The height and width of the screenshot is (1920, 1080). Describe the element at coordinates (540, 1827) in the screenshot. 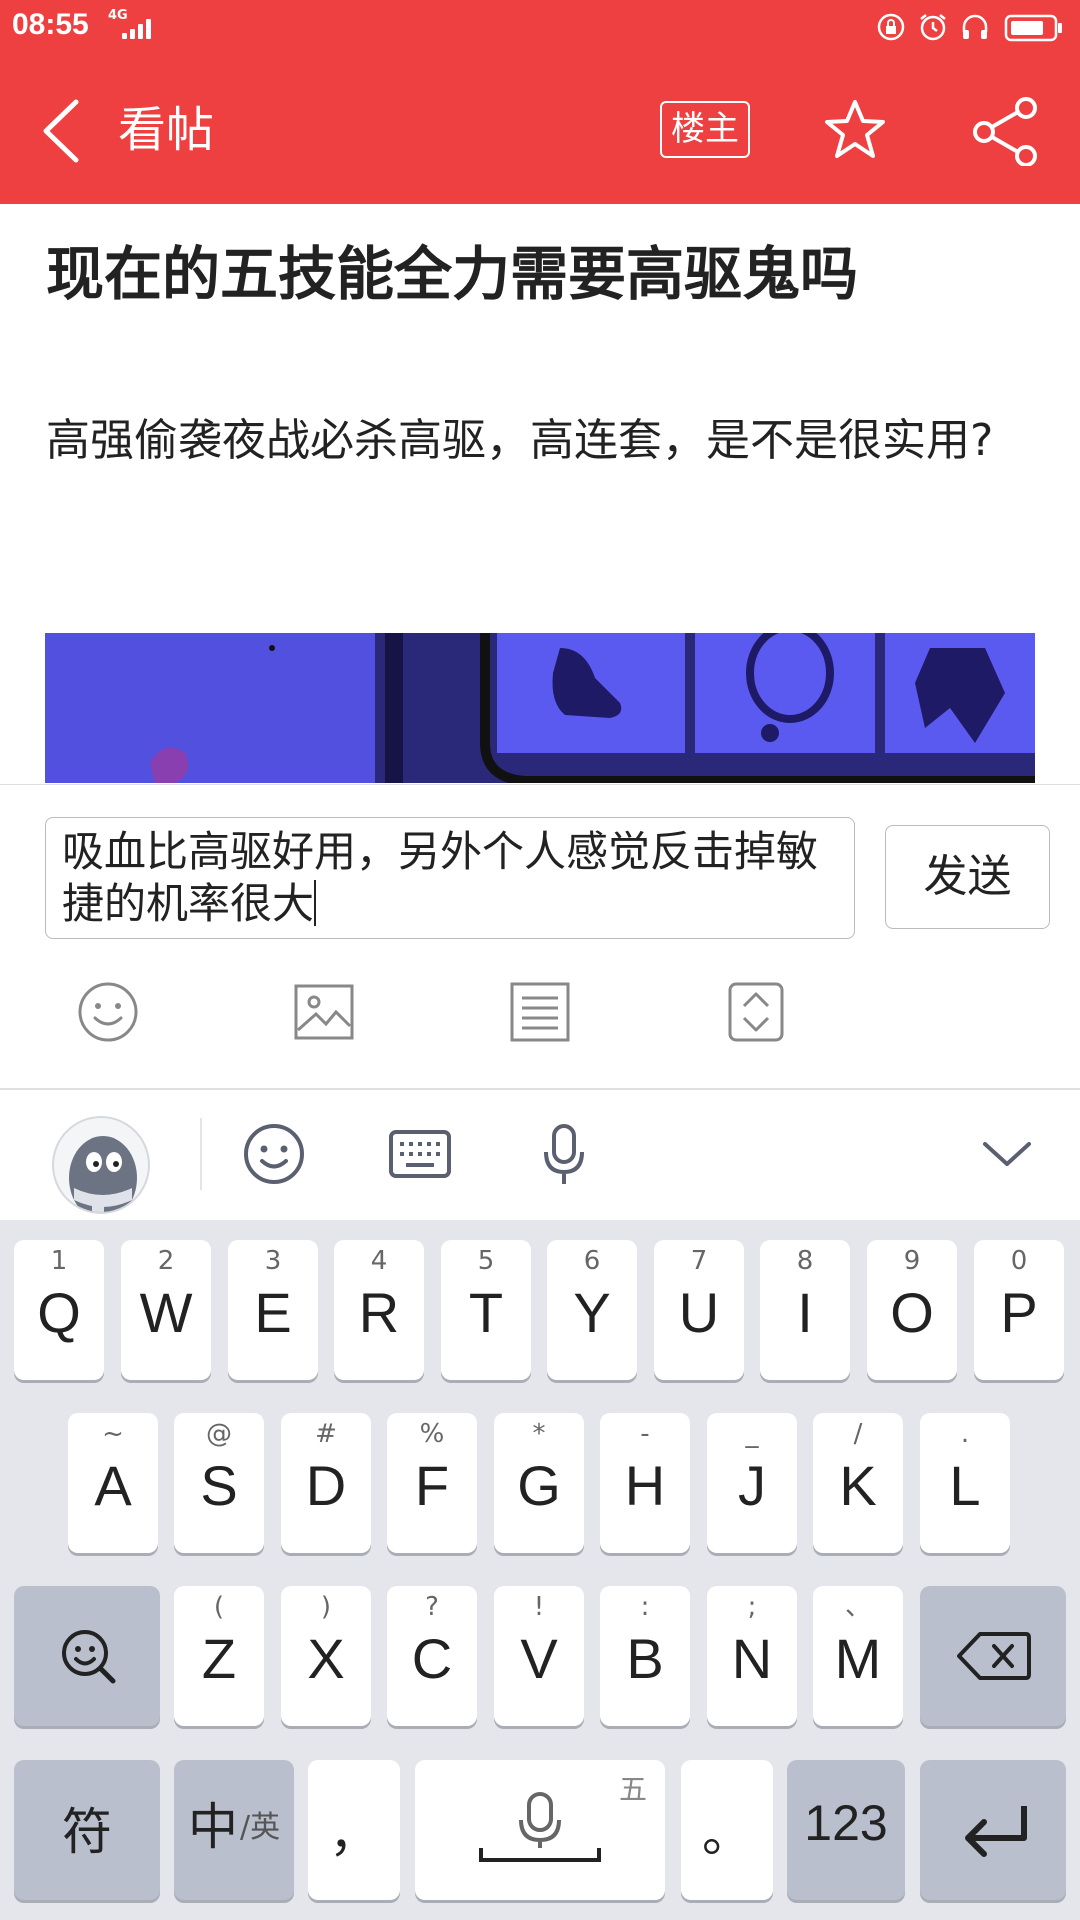

I see `space-mic-icon` at that location.